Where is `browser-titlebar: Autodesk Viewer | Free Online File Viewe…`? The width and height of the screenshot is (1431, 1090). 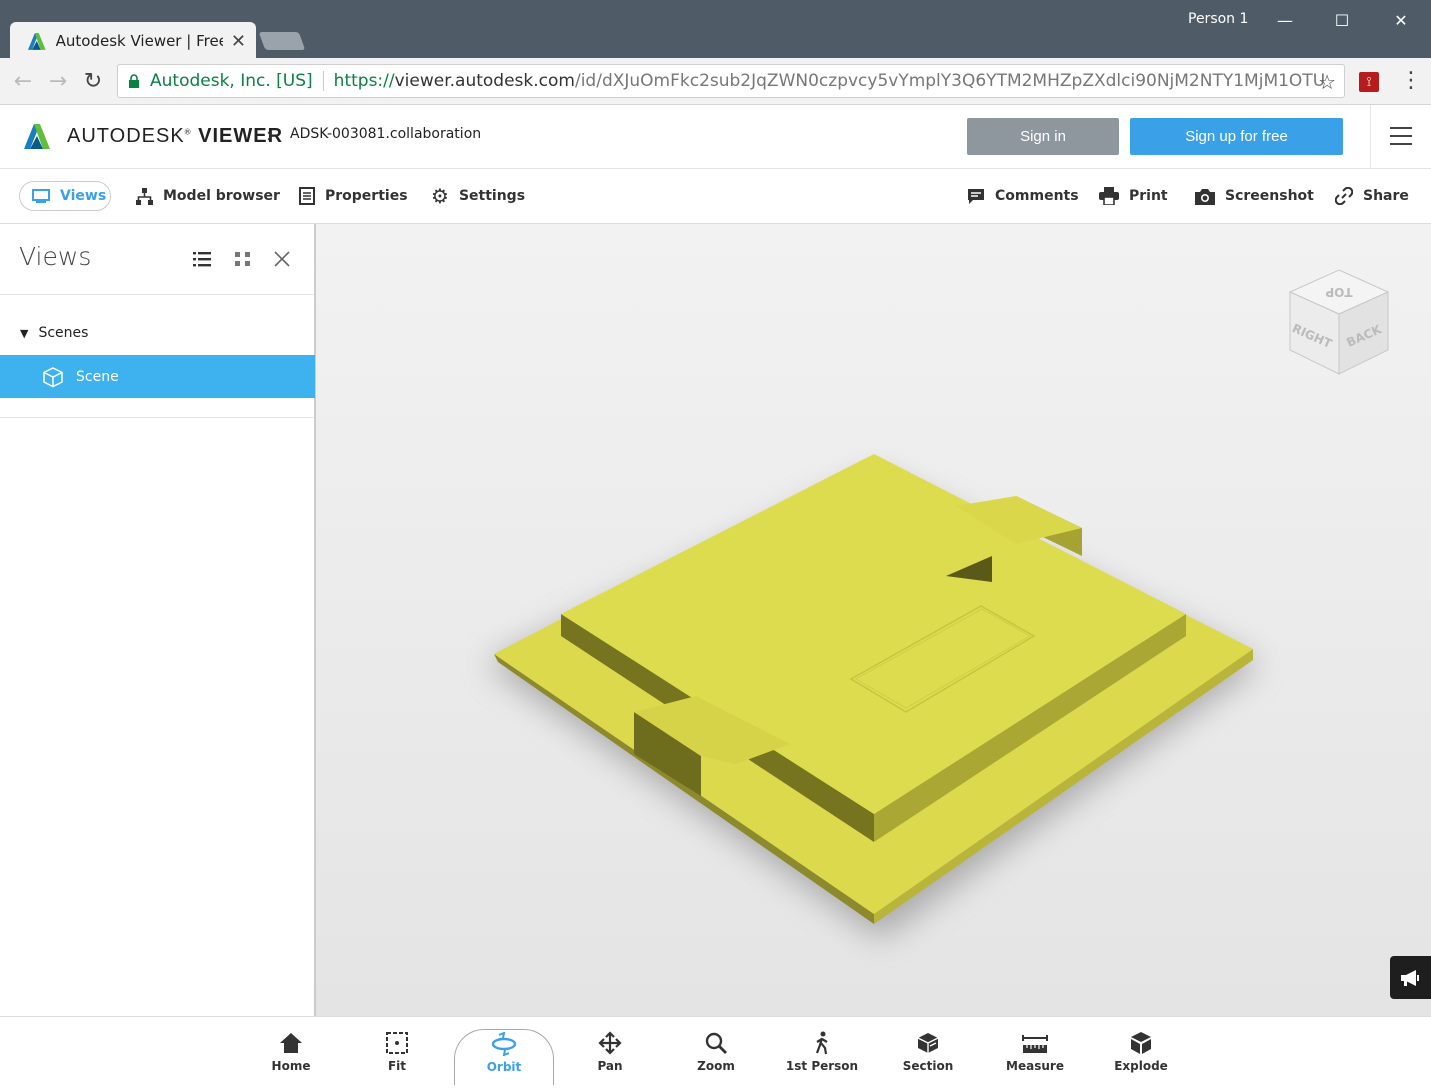 browser-titlebar: Autodesk Viewer | Free Online File Viewe… is located at coordinates (715, 30).